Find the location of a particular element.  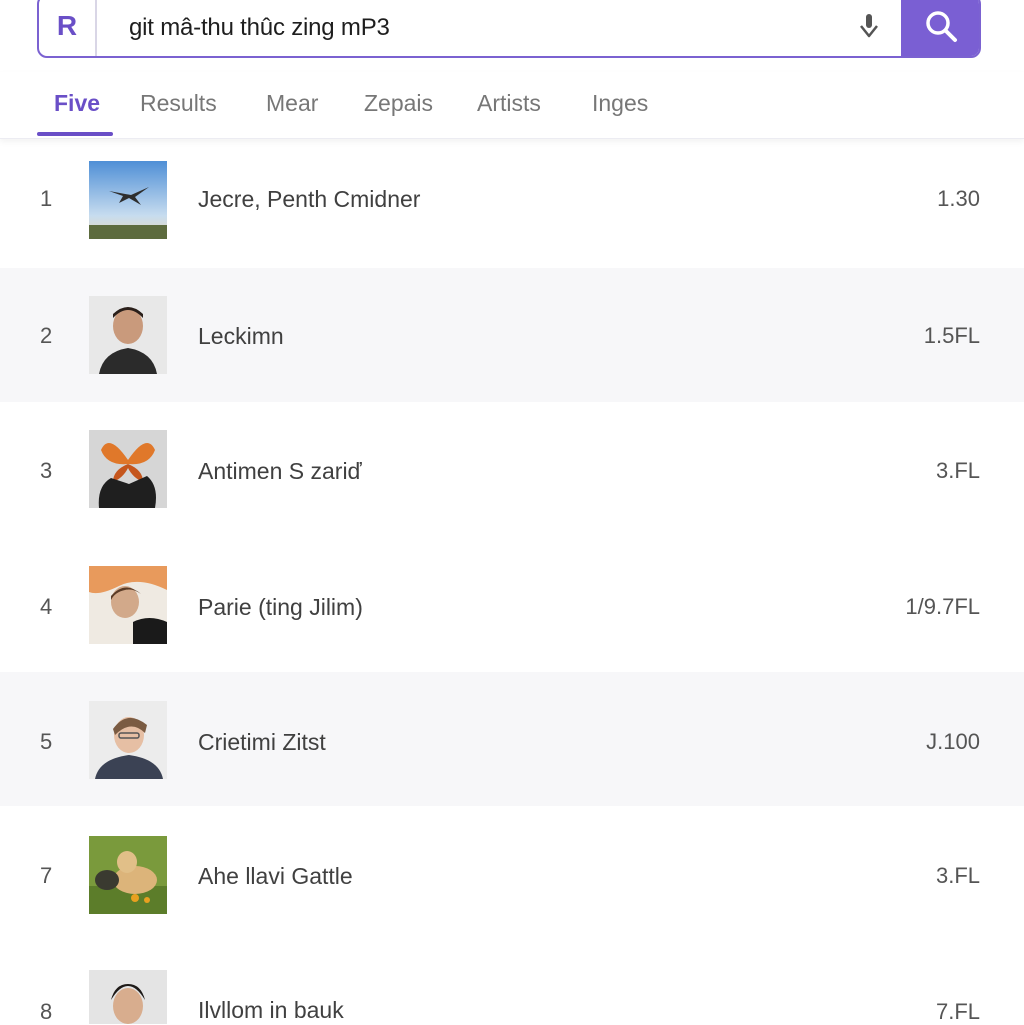

result-title: Crietimi Zitst is located at coordinates (262, 742).